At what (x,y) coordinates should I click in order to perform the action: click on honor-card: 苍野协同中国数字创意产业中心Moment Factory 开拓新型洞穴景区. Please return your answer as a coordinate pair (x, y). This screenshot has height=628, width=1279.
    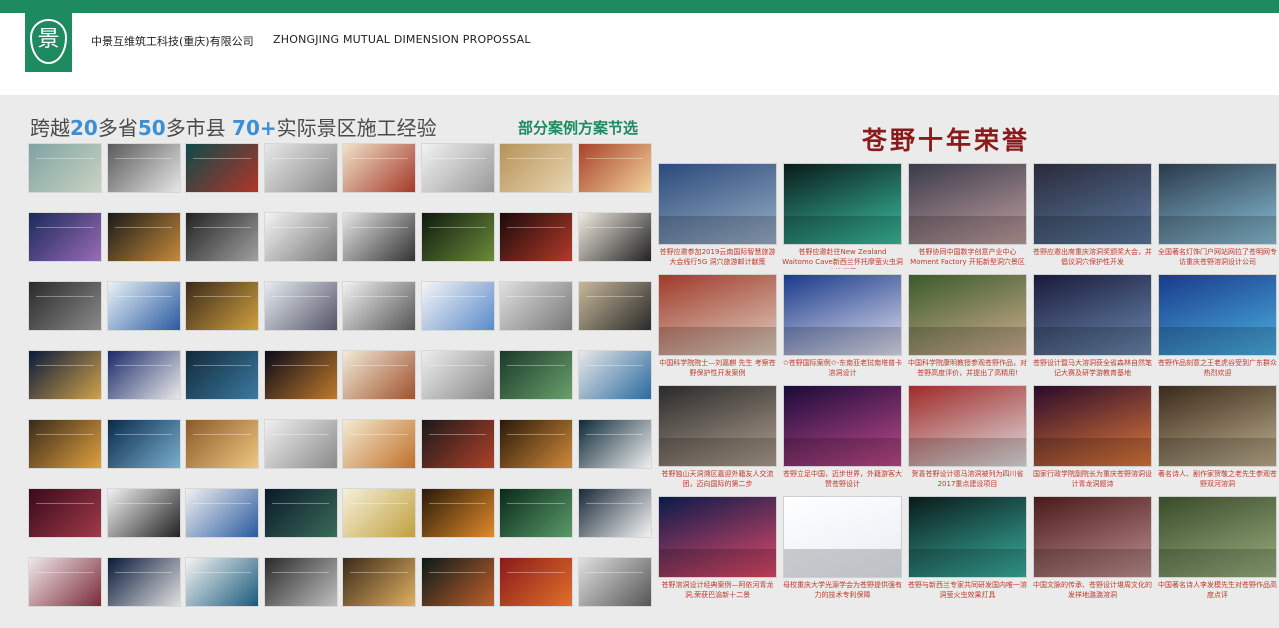
    Looking at the image, I should click on (967, 218).